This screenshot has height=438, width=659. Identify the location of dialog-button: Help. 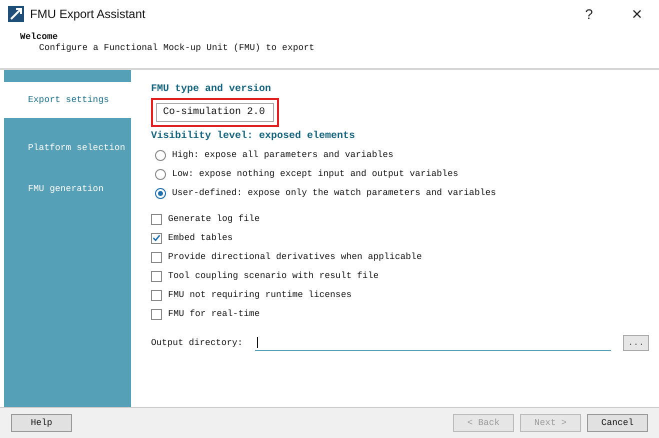
(41, 423).